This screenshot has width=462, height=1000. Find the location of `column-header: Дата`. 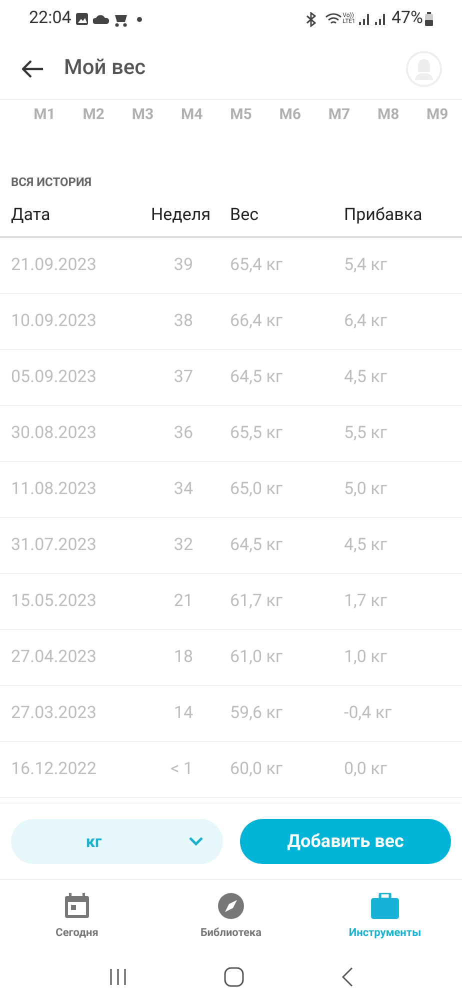

column-header: Дата is located at coordinates (31, 216).